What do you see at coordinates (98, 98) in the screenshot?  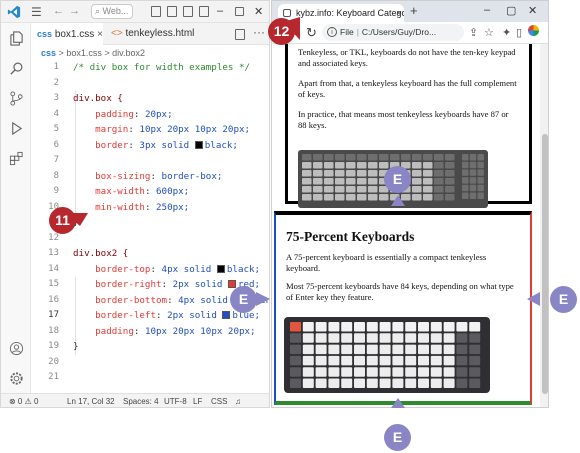 I see `code-line-3: div.box {` at bounding box center [98, 98].